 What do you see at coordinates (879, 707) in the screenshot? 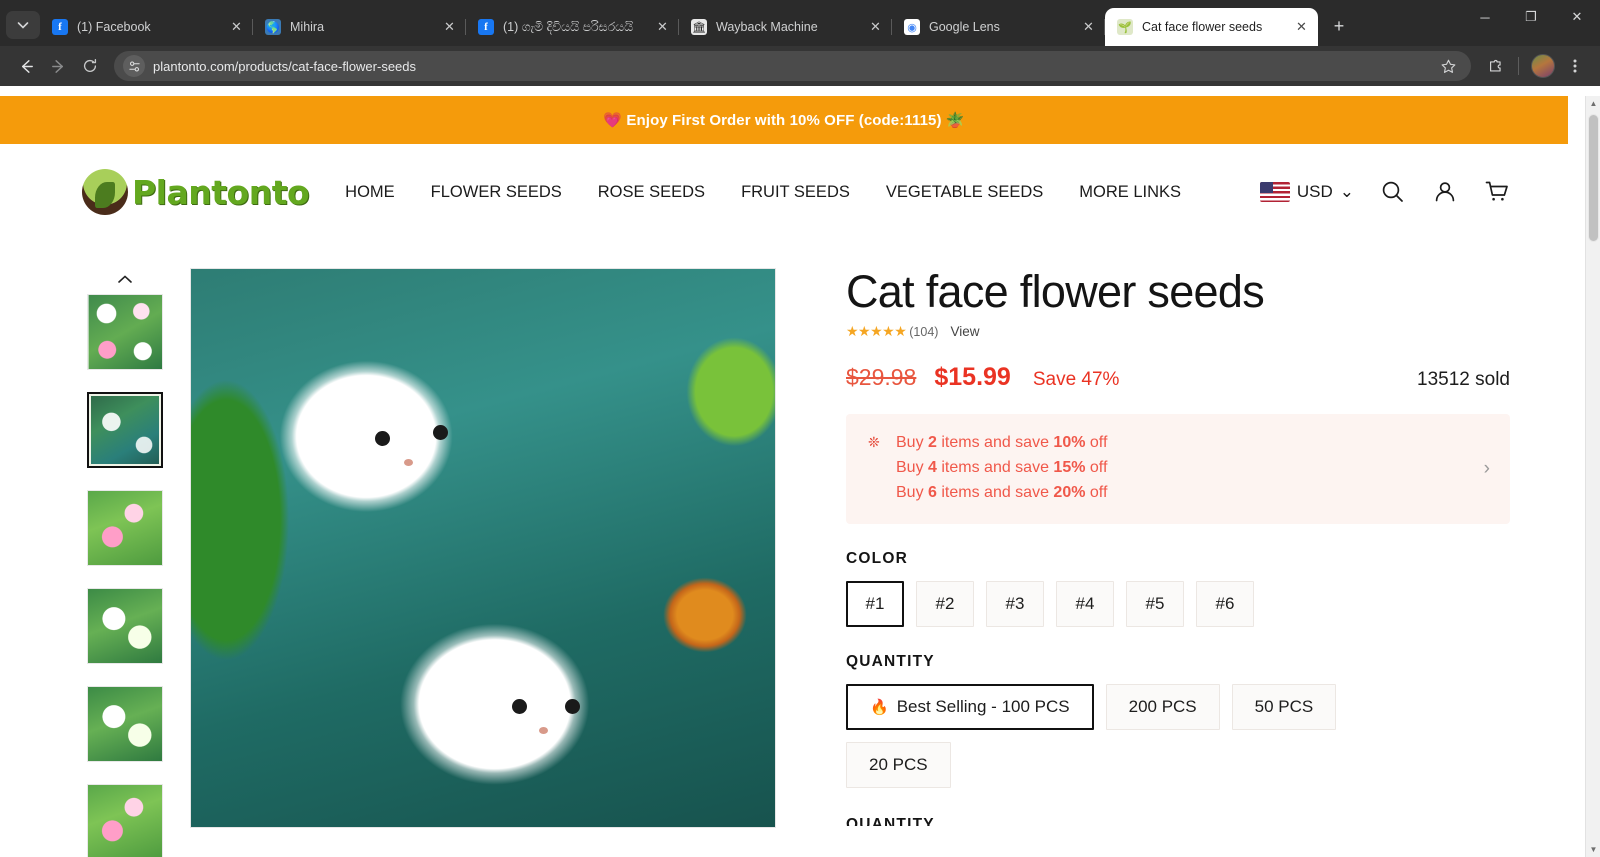
I see `fire-icon: 🔥` at bounding box center [879, 707].